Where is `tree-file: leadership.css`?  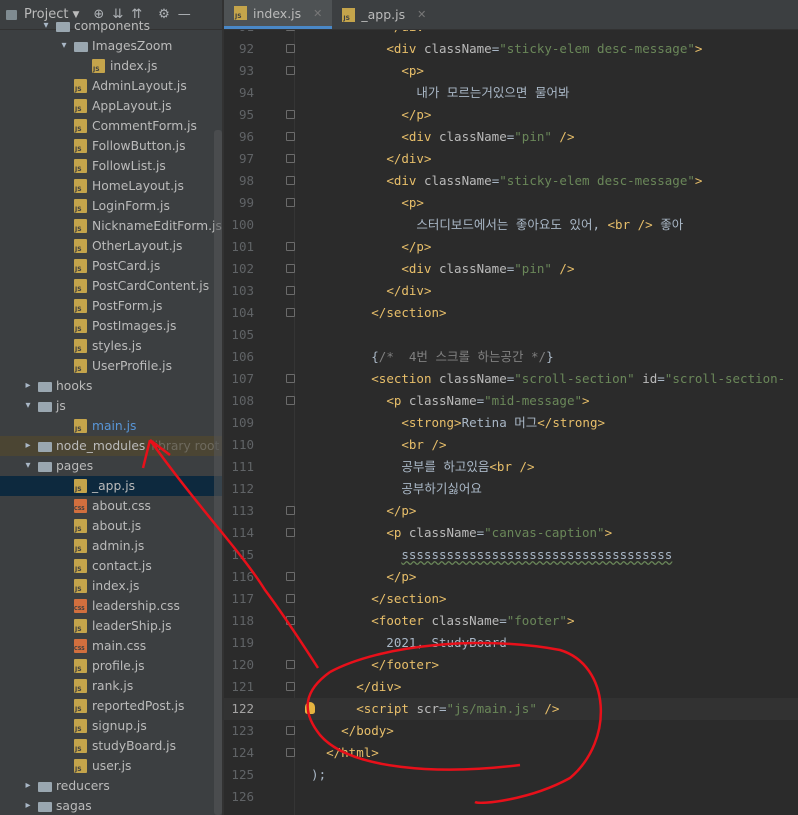 tree-file: leadership.css is located at coordinates (112, 606).